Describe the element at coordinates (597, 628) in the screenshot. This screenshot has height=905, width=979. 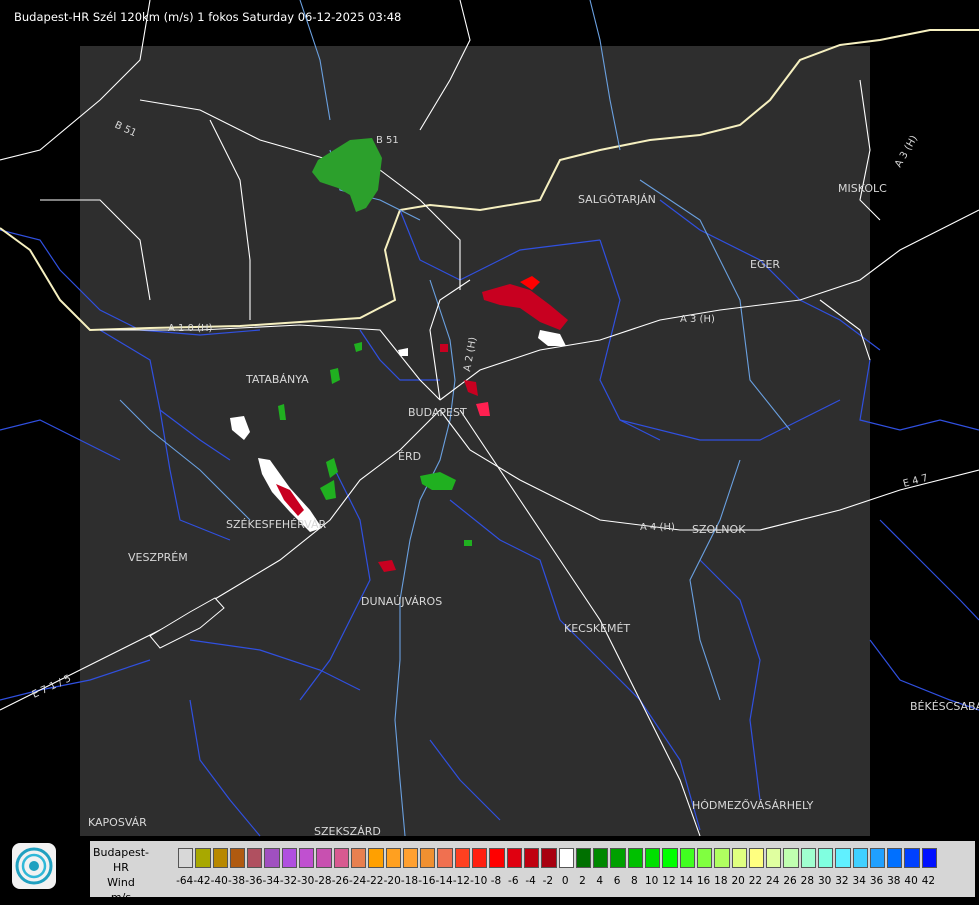
I see `city-label: KECSKEMÉT` at that location.